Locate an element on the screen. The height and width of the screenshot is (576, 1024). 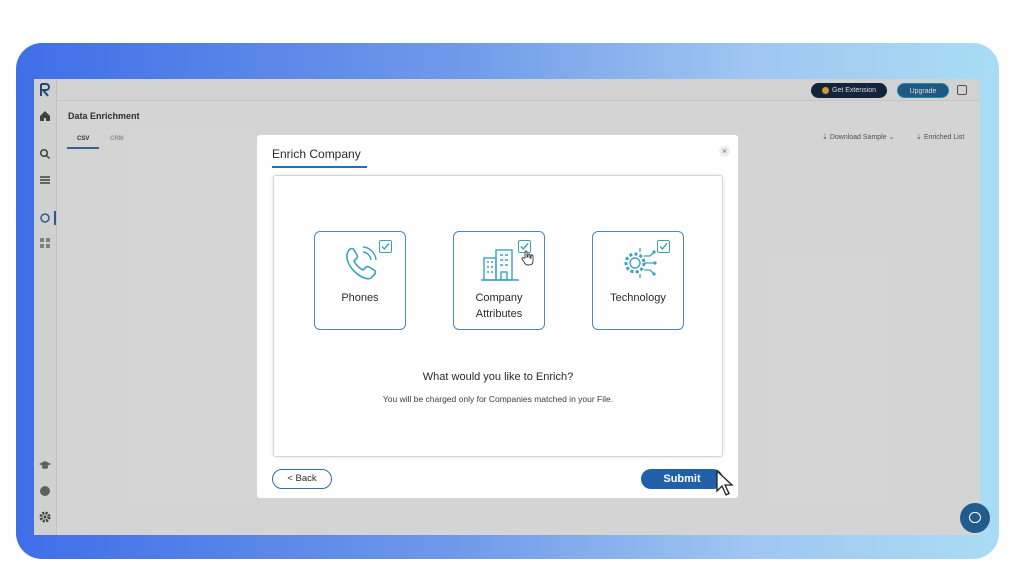
back-button: < Back is located at coordinates (302, 479).